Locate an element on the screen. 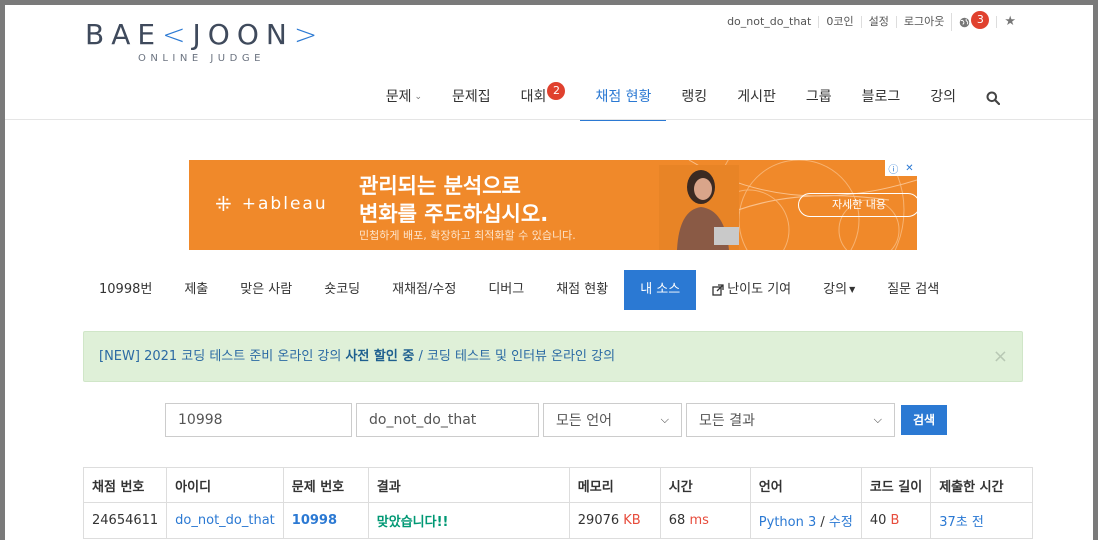 This screenshot has width=1098, height=540. notifications-button: 3 is located at coordinates (973, 21).